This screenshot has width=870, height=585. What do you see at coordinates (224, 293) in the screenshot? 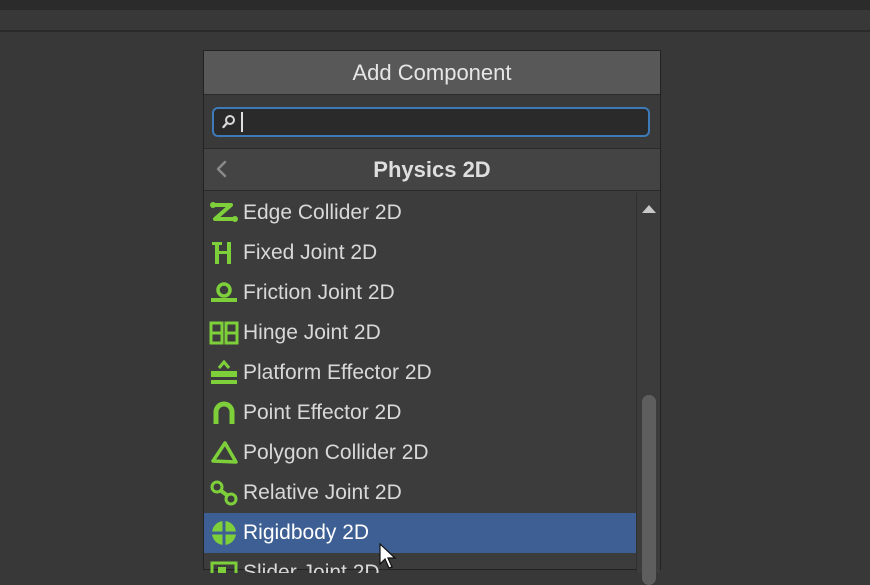
I see `friction-joint-icon` at bounding box center [224, 293].